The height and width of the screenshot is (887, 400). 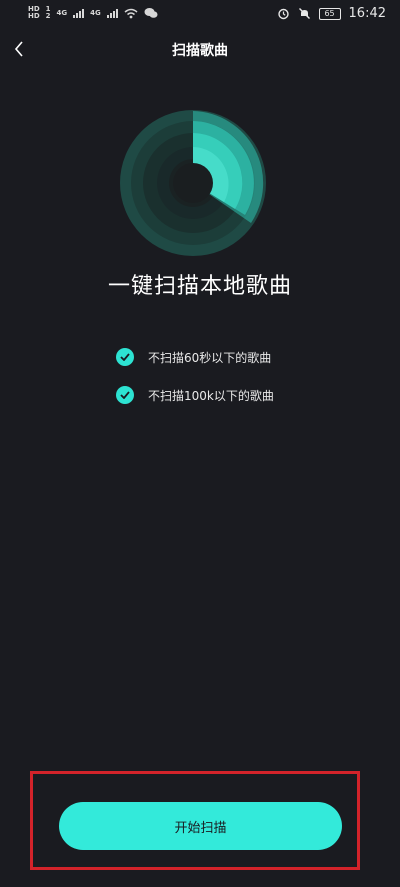 I want to click on sim-index-2: 2, so click(x=48, y=16).